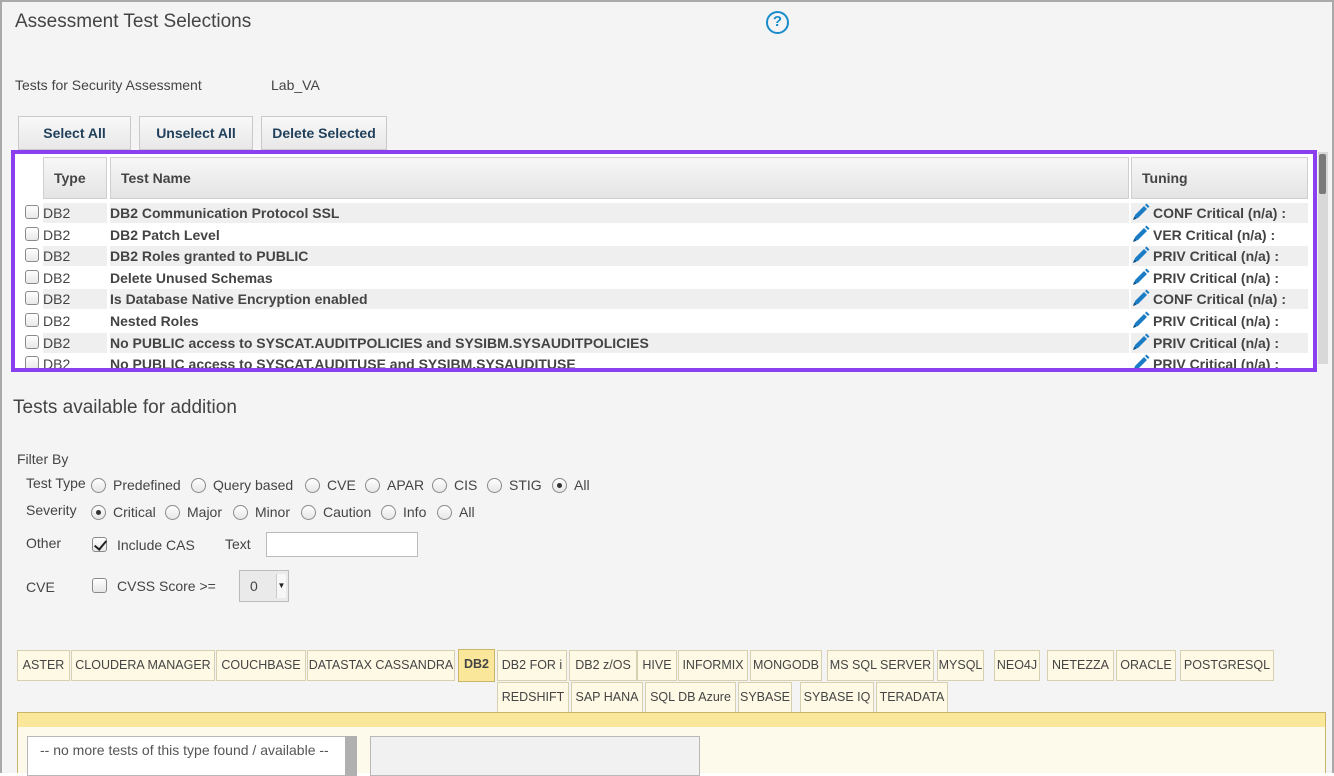 The height and width of the screenshot is (776, 1334). I want to click on cvss-score-label: CVSS Score >=, so click(166, 586).